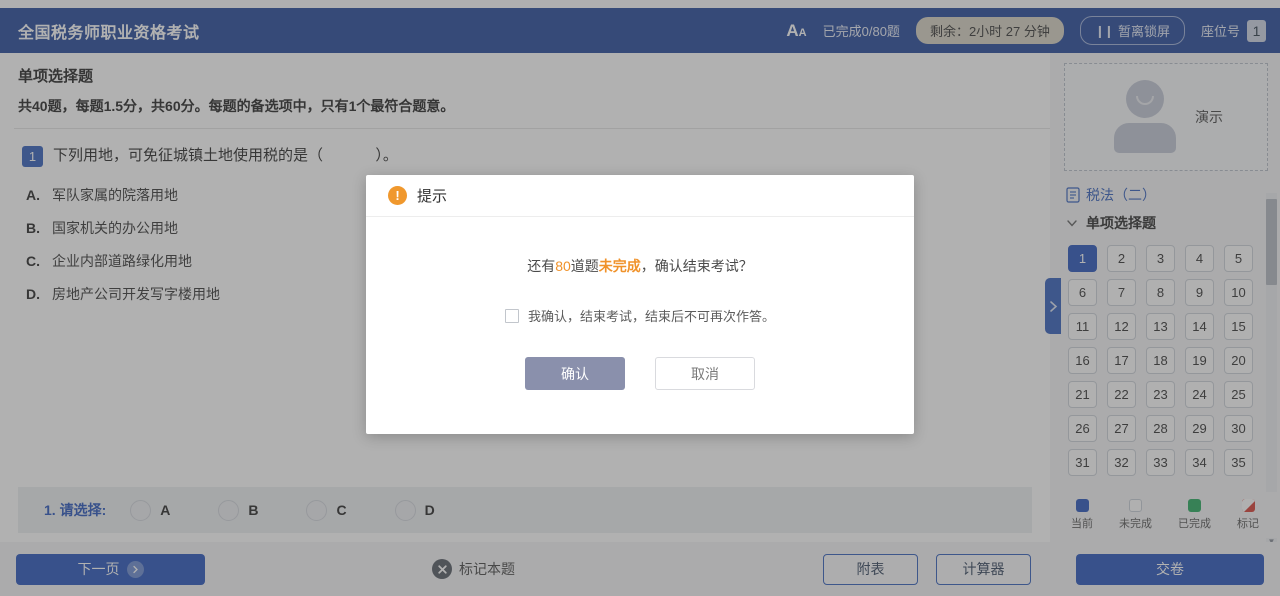  Describe the element at coordinates (1248, 524) in the screenshot. I see `legend-marked-label: 标记` at that location.